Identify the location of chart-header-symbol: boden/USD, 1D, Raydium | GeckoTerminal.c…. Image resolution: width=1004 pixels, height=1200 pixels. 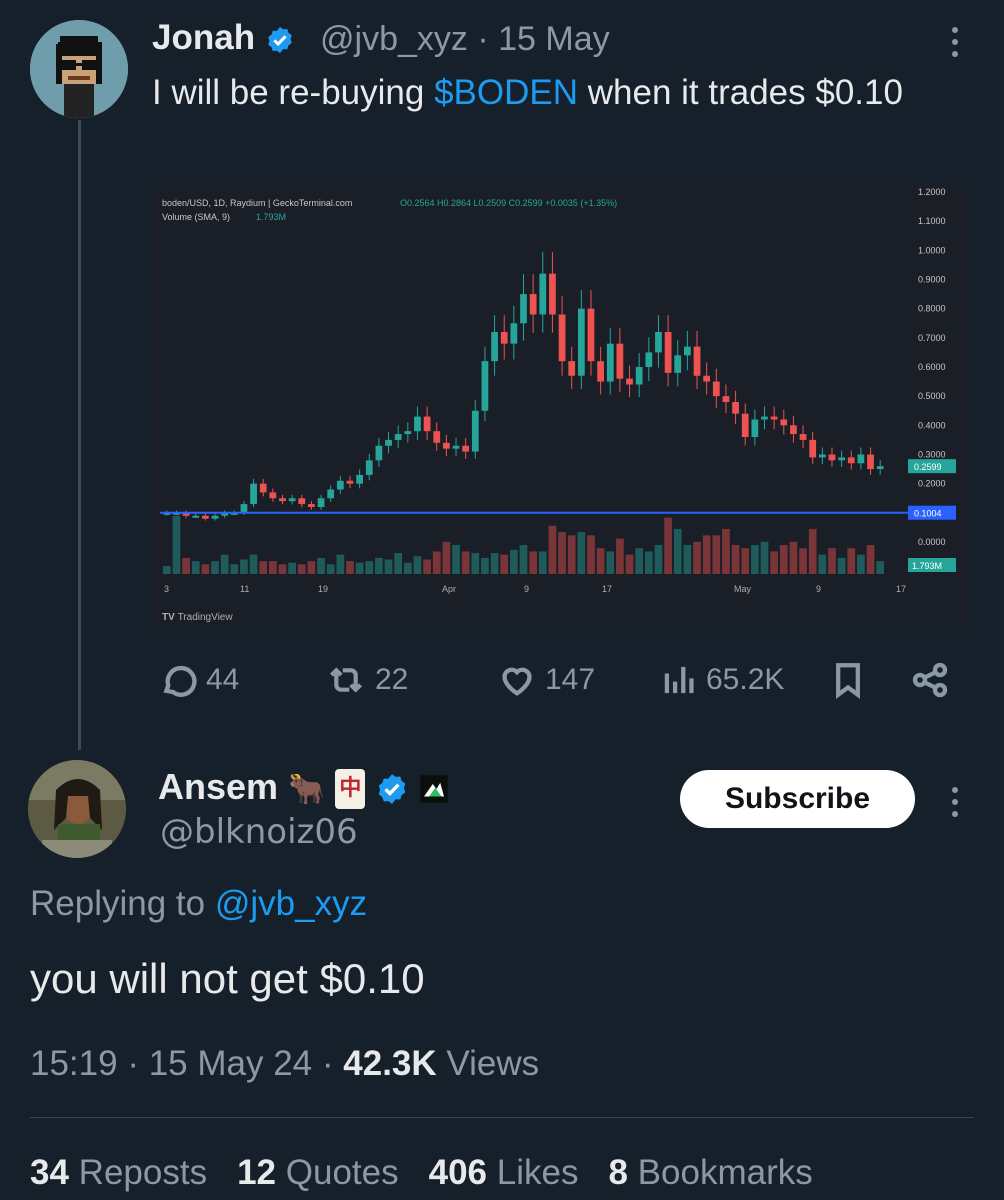
(257, 203).